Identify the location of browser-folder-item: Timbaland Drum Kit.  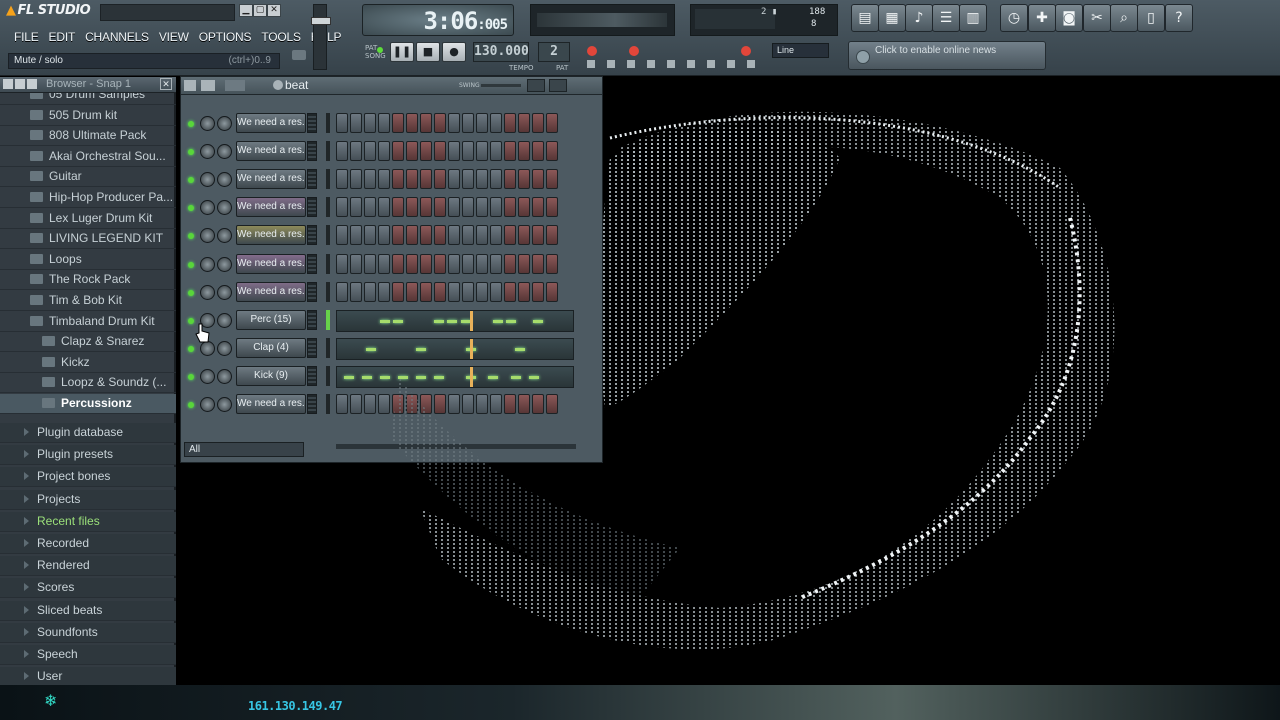
(88, 322).